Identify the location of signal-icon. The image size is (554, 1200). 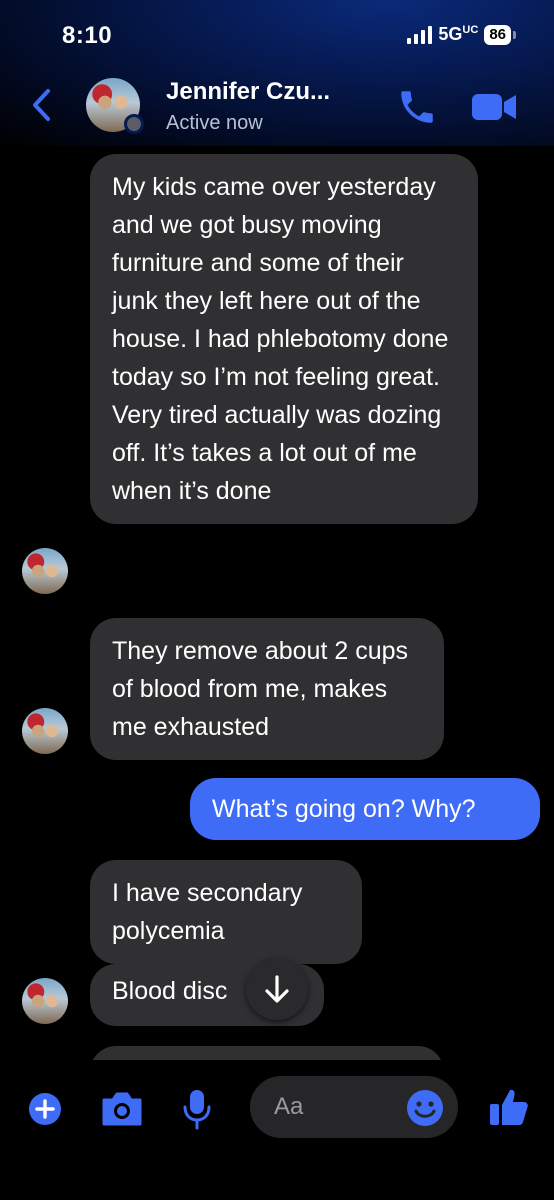
(420, 34).